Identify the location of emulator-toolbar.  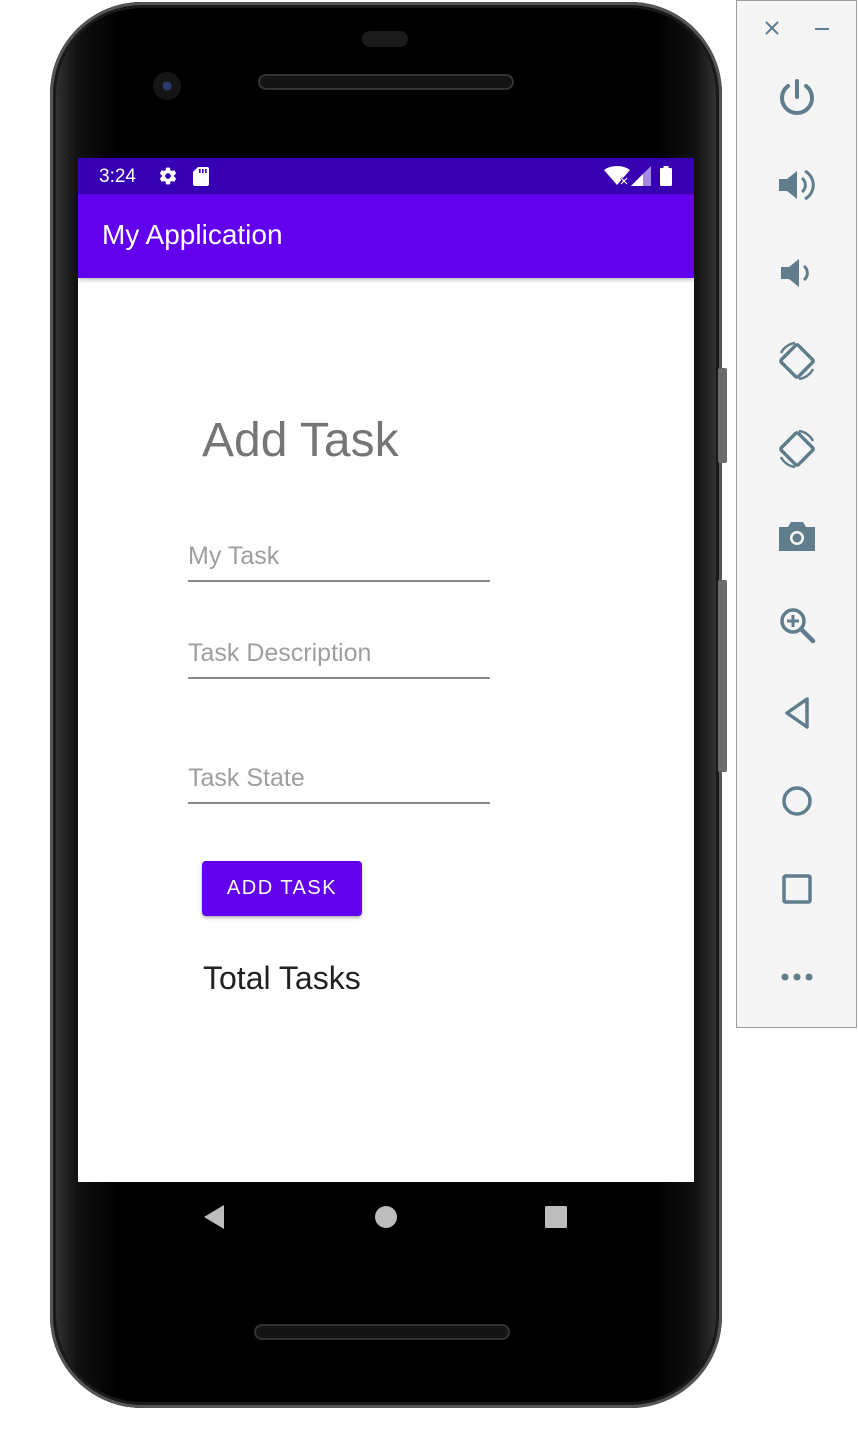
(796, 514).